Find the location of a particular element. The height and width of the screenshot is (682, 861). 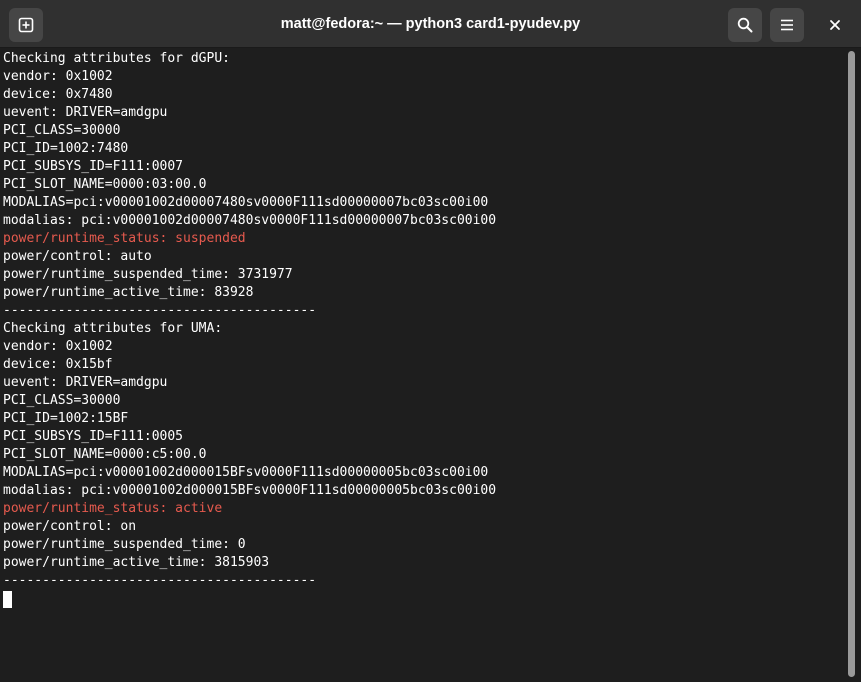

search-button is located at coordinates (745, 25).